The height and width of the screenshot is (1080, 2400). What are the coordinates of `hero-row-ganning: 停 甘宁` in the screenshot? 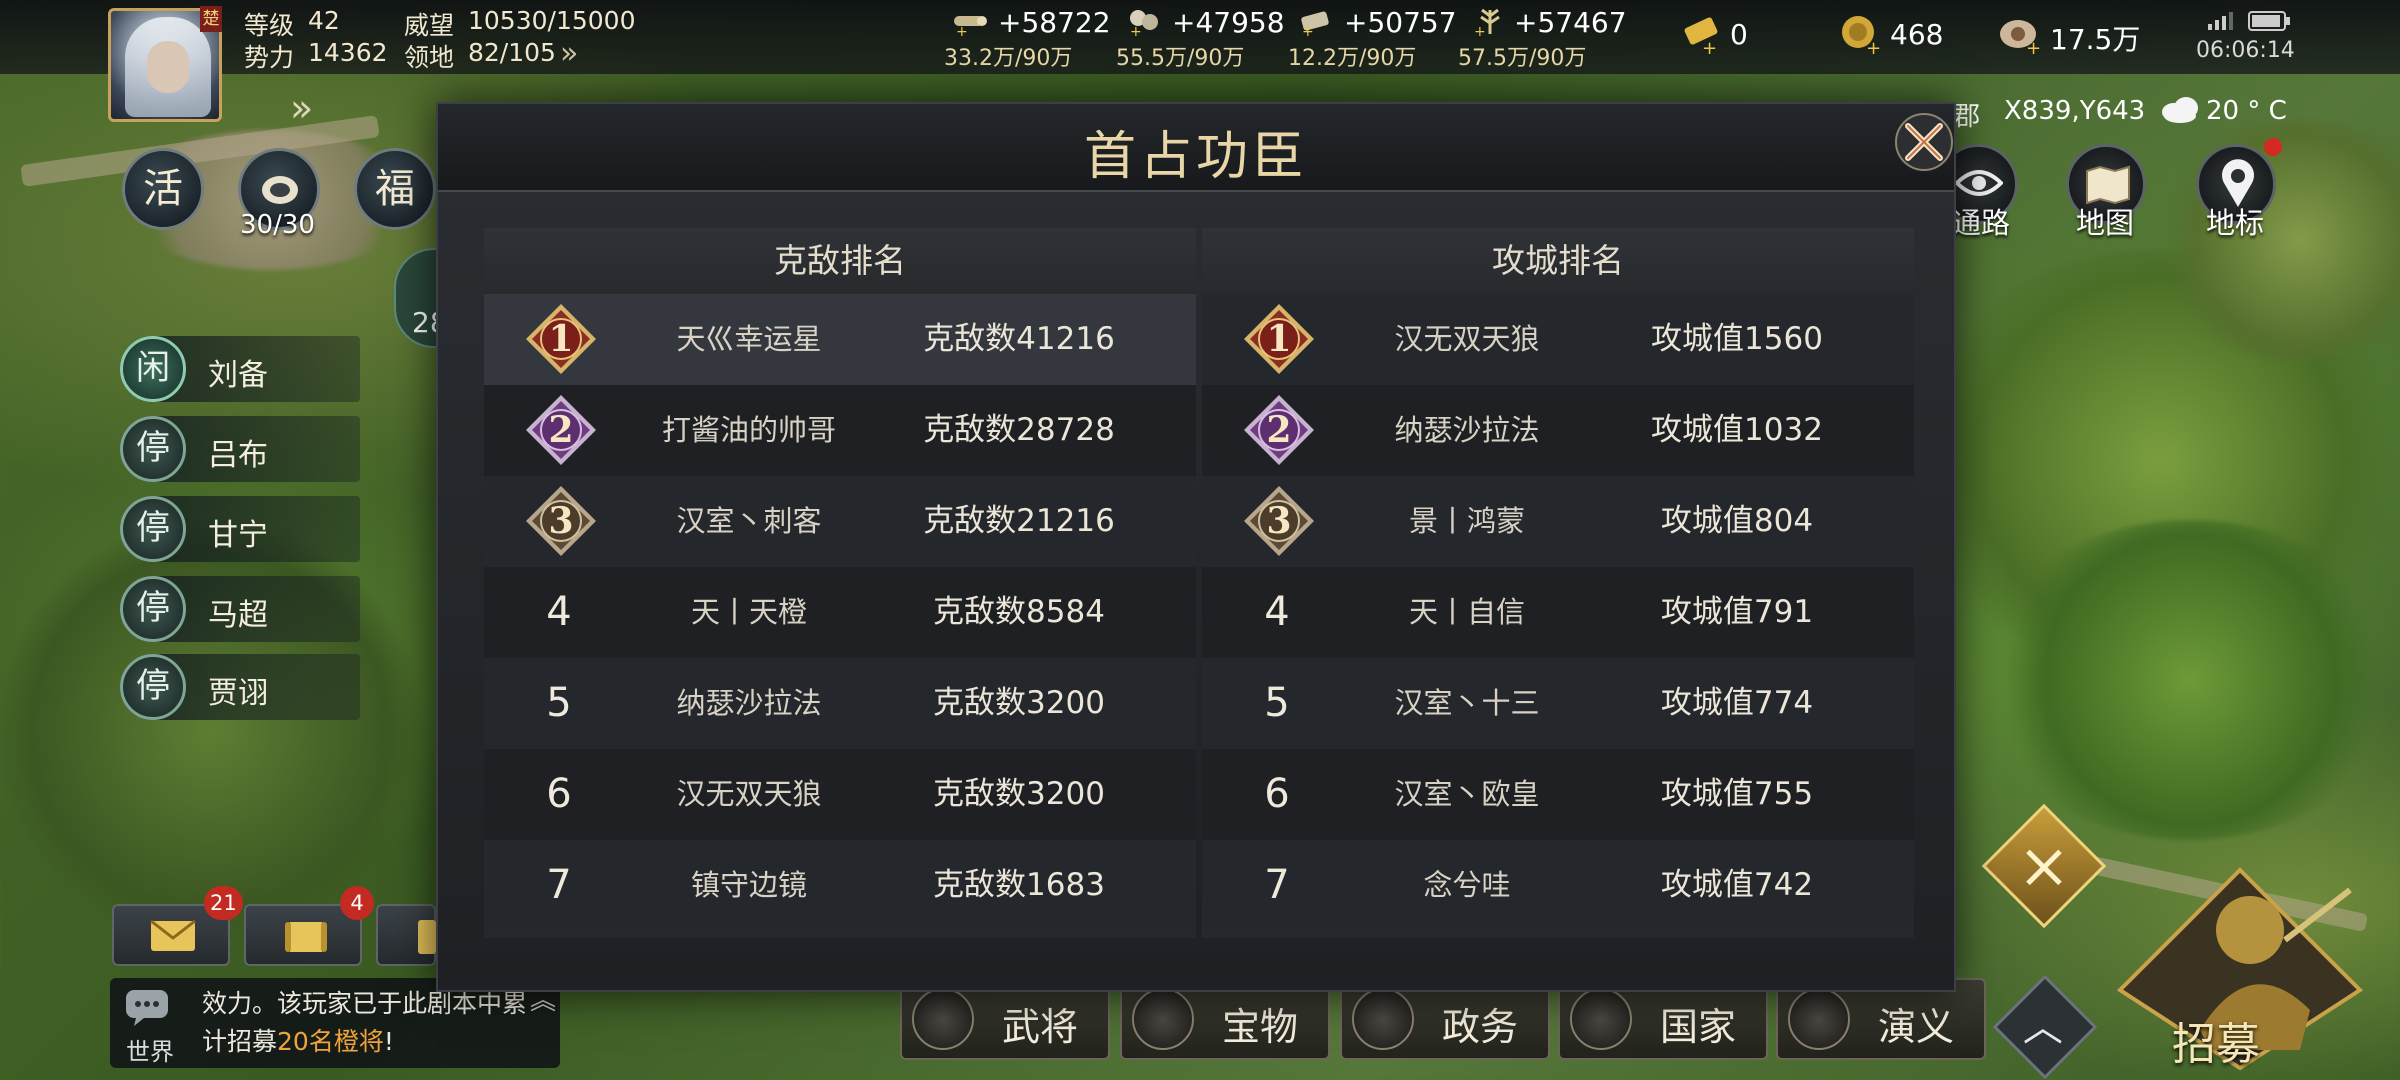 It's located at (240, 529).